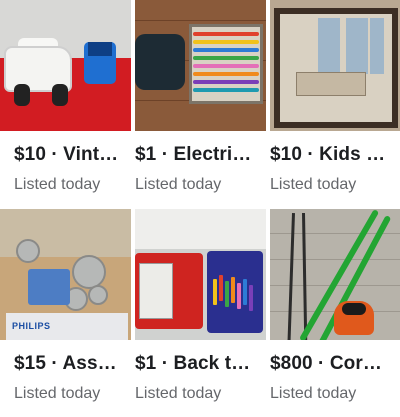  I want to click on listing-photo: PHILIPS, so click(65, 274).